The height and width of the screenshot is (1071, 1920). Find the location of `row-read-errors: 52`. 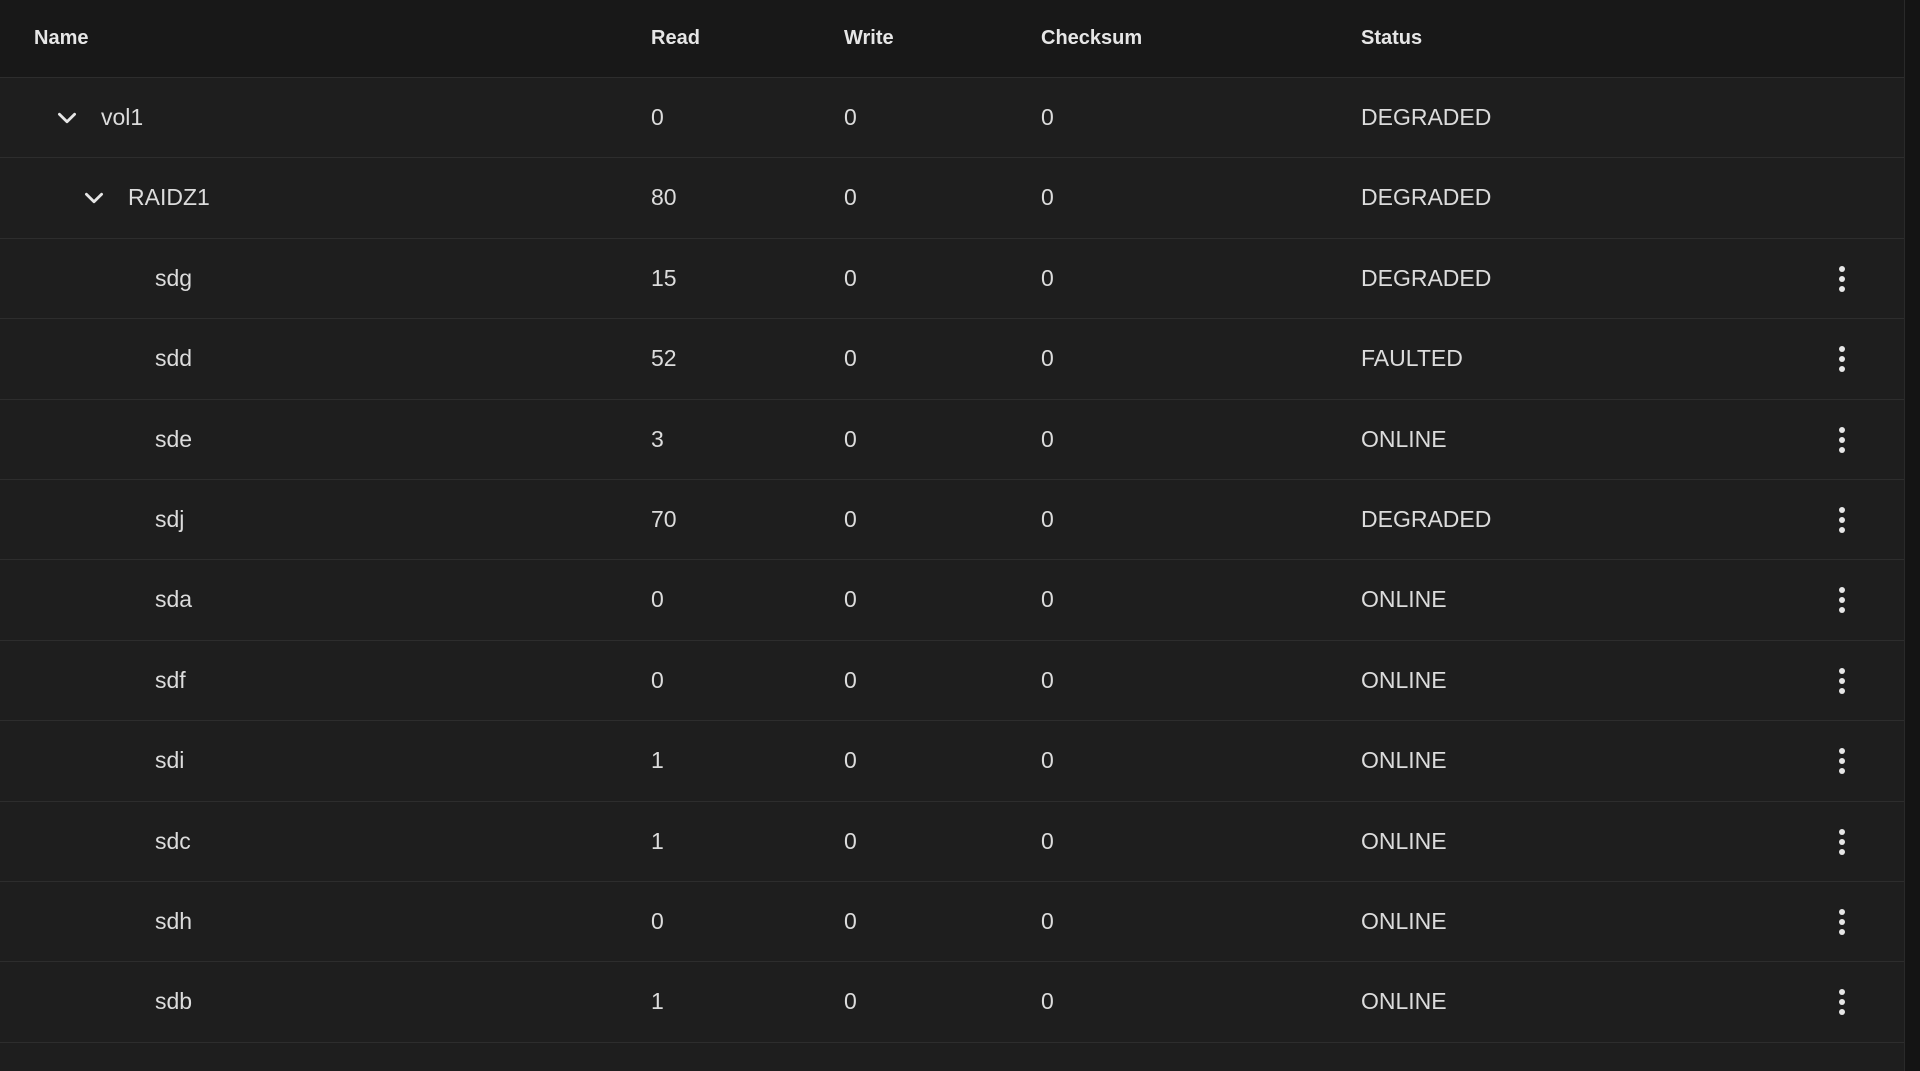

row-read-errors: 52 is located at coordinates (664, 358).